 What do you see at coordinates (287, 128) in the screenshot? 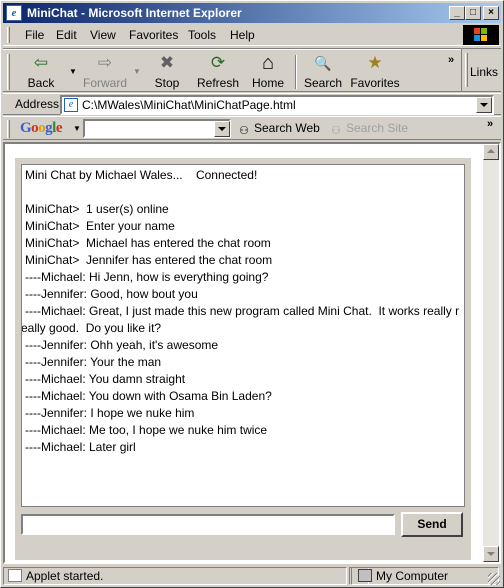
I see `search-web-label: Search Web` at bounding box center [287, 128].